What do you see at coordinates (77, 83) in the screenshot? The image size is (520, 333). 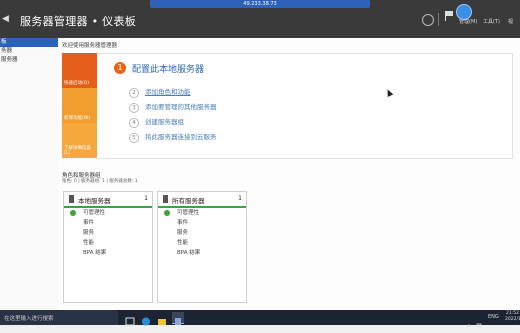 I see `tile-label: 快速启动(Q)` at bounding box center [77, 83].